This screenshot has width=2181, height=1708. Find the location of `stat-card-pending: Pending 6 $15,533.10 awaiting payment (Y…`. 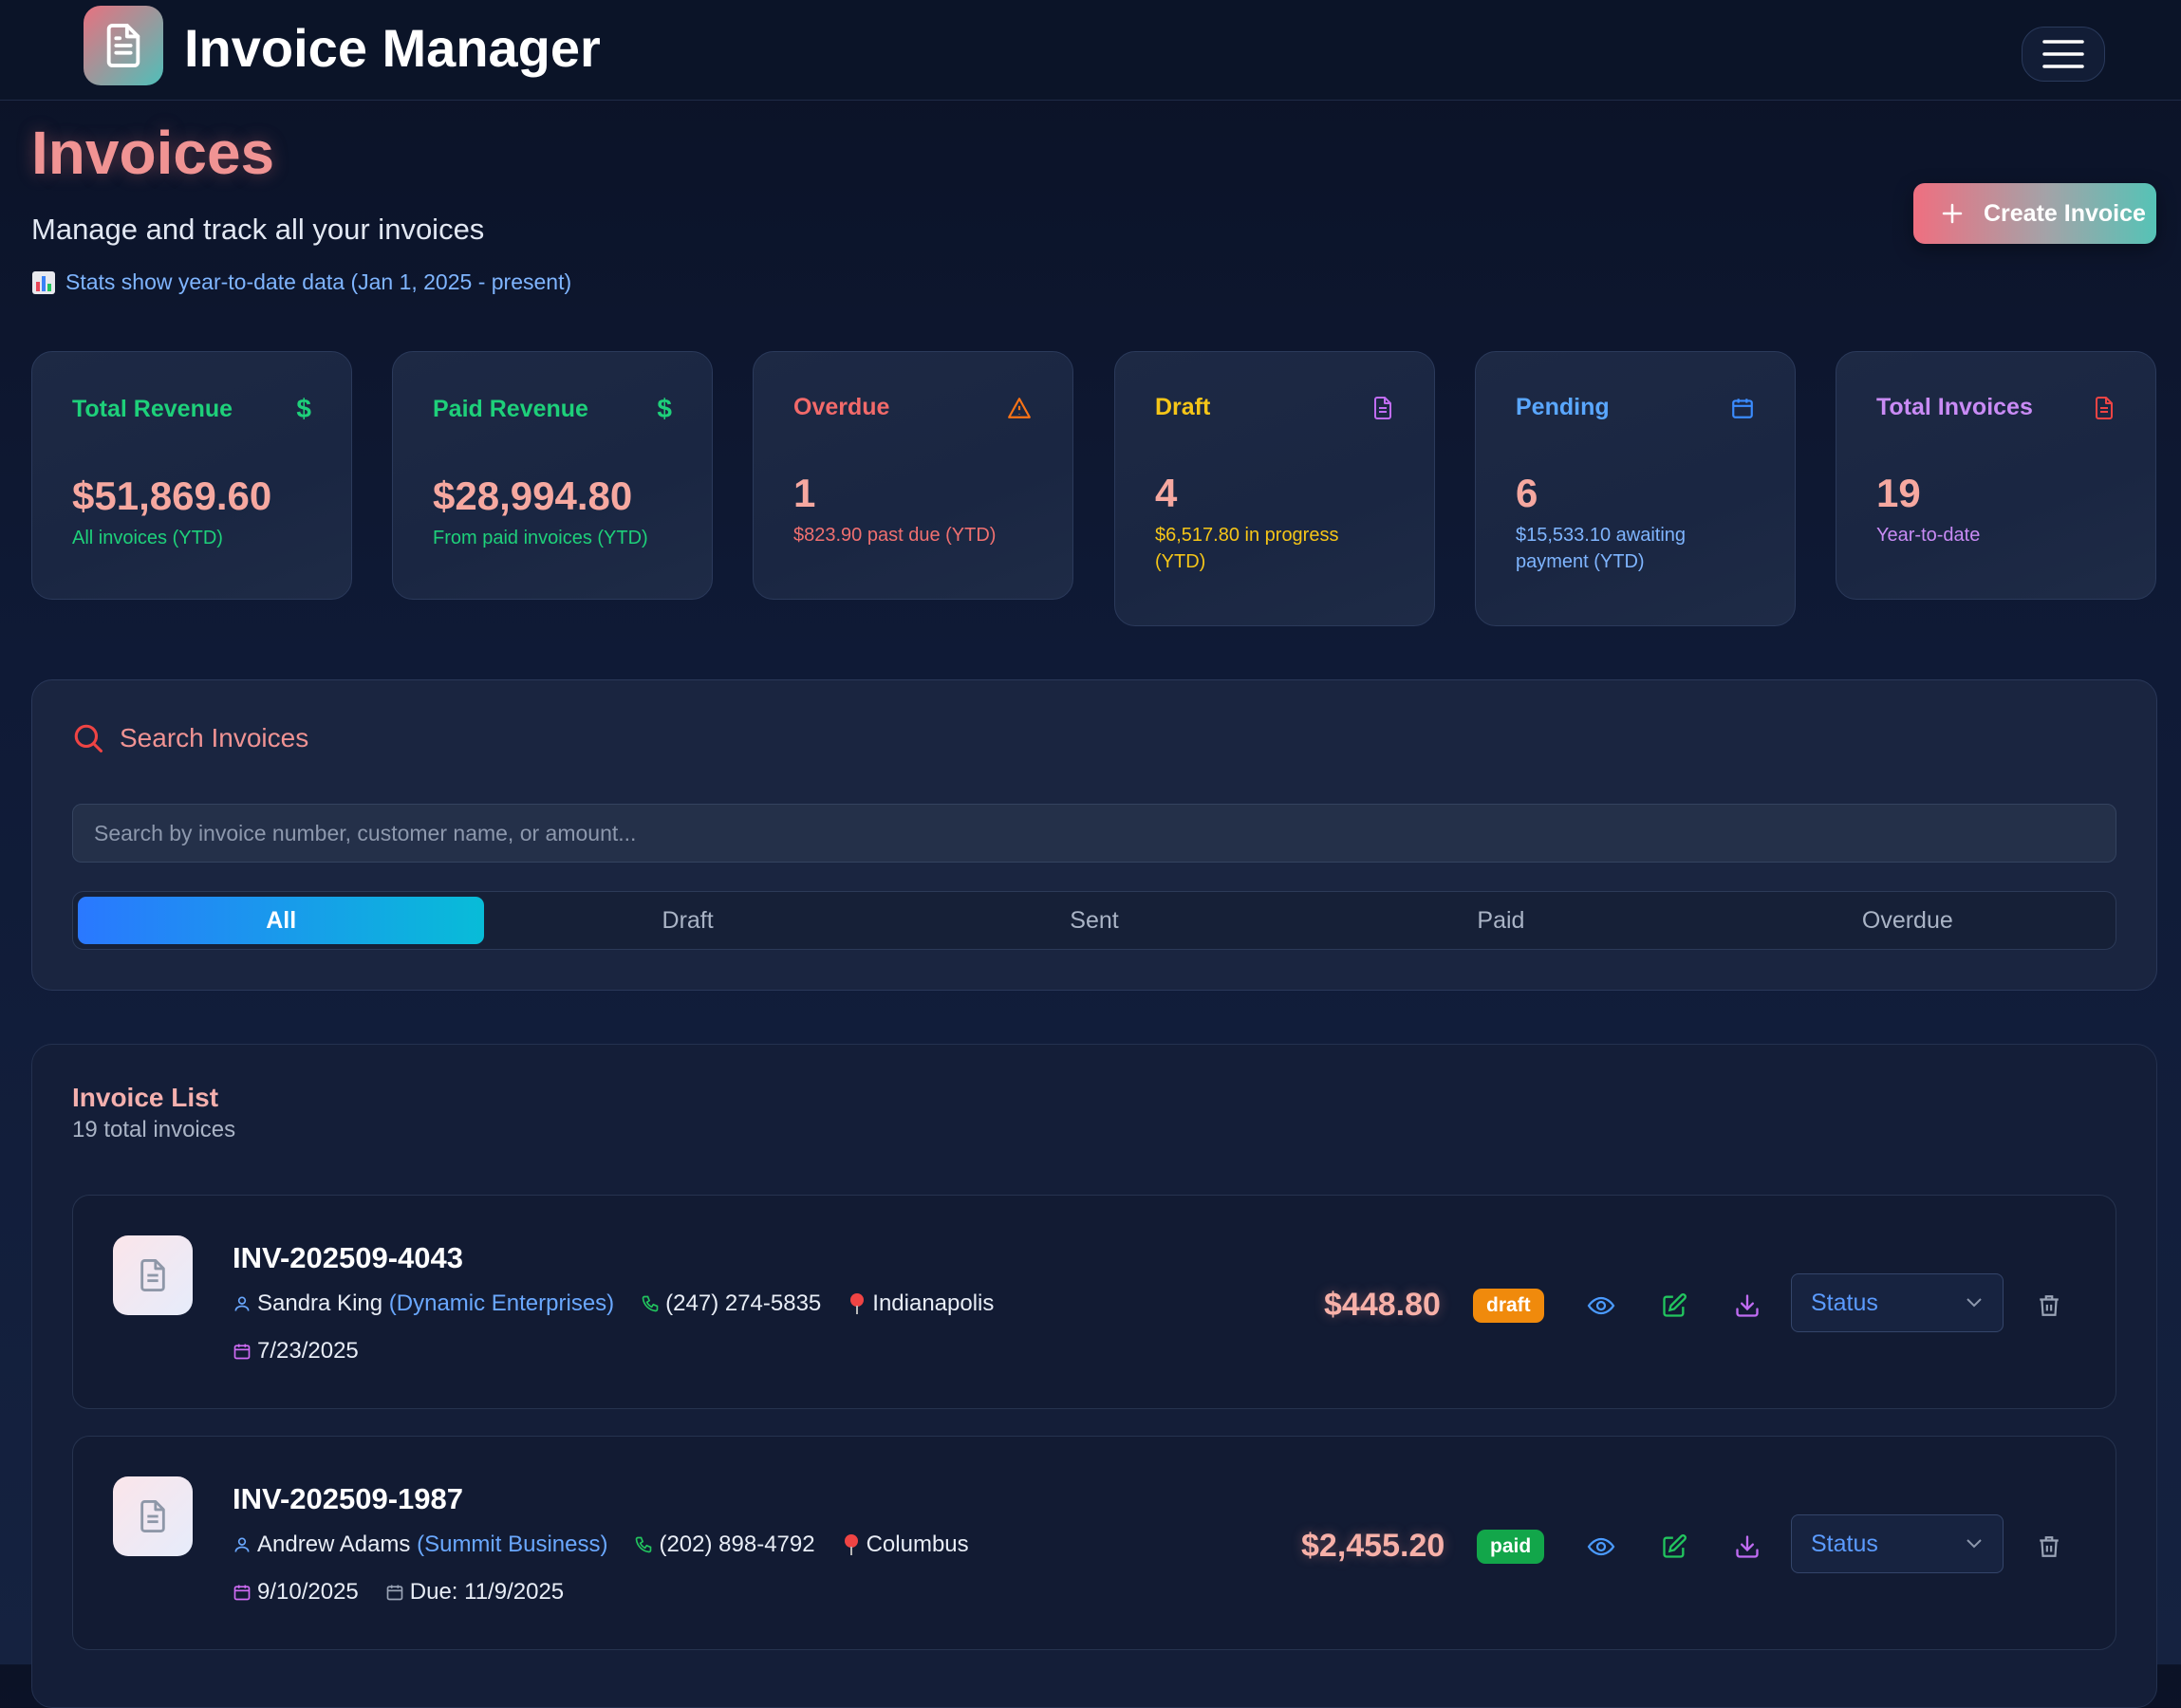

stat-card-pending: Pending 6 $15,533.10 awaiting payment (Y… is located at coordinates (1635, 489).